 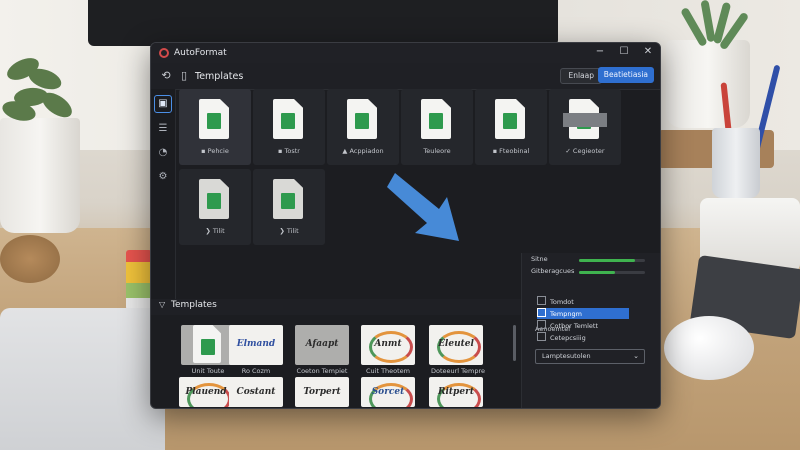 What do you see at coordinates (405, 76) in the screenshot?
I see `toolbar: ⟲ ▯ Templates Enlaap Beatietiasia` at bounding box center [405, 76].